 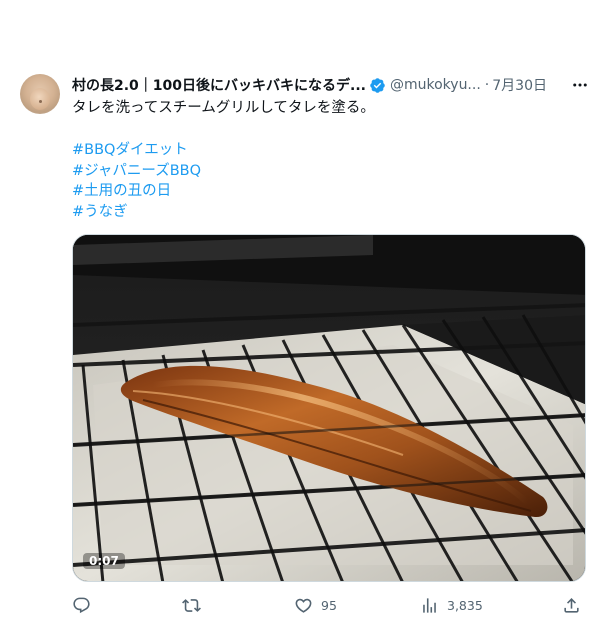 What do you see at coordinates (223, 108) in the screenshot?
I see `tweet-text: タレを洗ってスチームグリルしてタレを塗る。` at bounding box center [223, 108].